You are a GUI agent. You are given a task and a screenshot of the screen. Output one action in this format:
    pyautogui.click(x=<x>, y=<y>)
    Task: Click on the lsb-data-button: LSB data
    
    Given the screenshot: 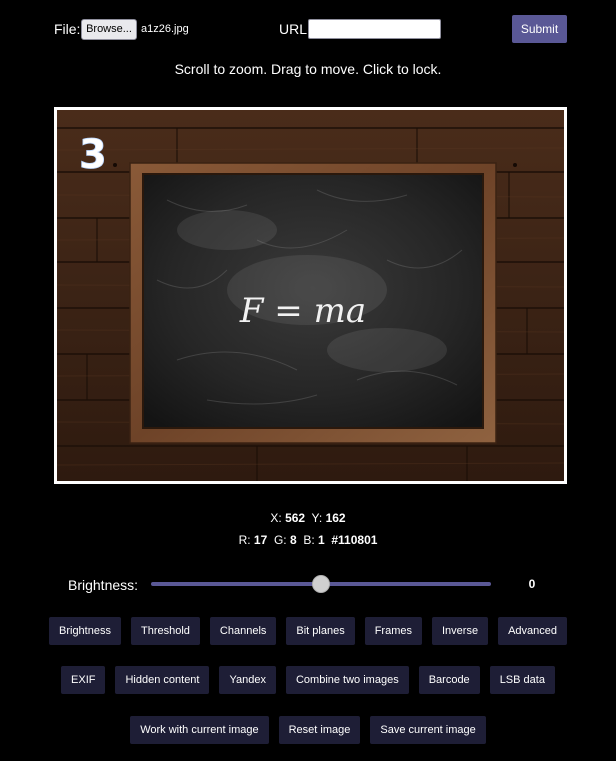 What is the action you would take?
    pyautogui.click(x=522, y=680)
    